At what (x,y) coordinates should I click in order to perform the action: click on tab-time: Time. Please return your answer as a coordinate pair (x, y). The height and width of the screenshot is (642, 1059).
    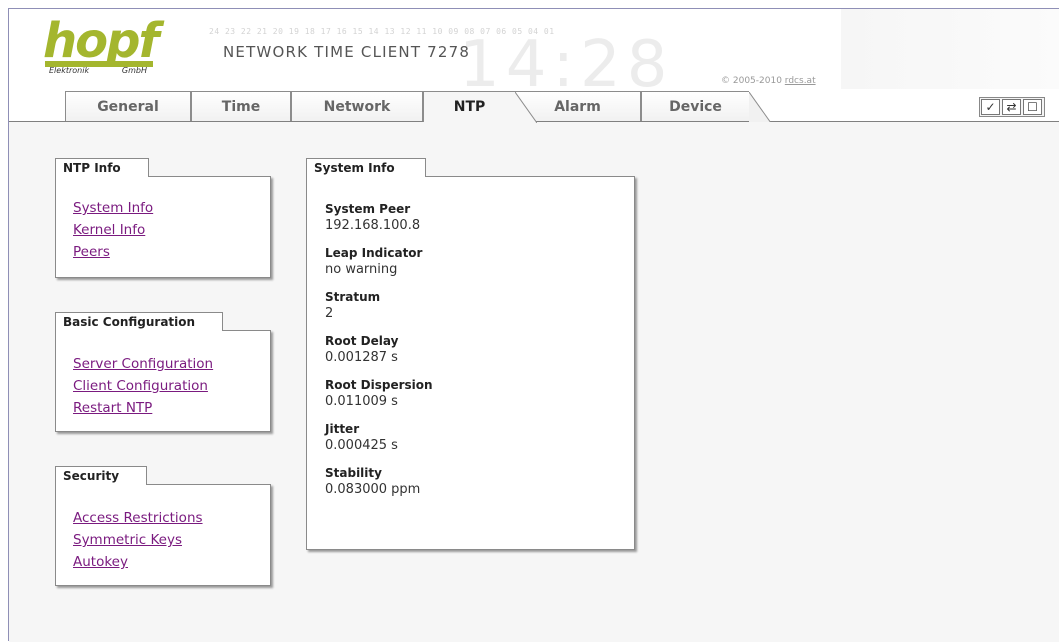
    Looking at the image, I should click on (241, 106).